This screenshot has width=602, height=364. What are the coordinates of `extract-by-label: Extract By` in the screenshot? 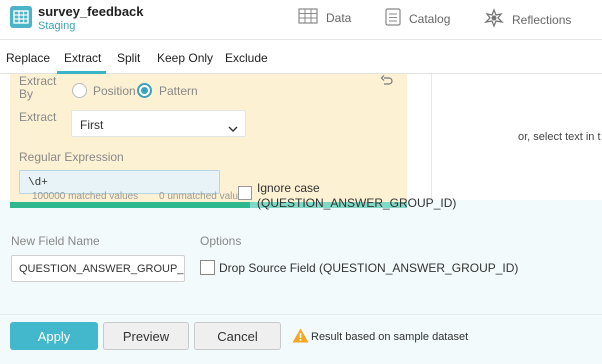 It's located at (37, 88).